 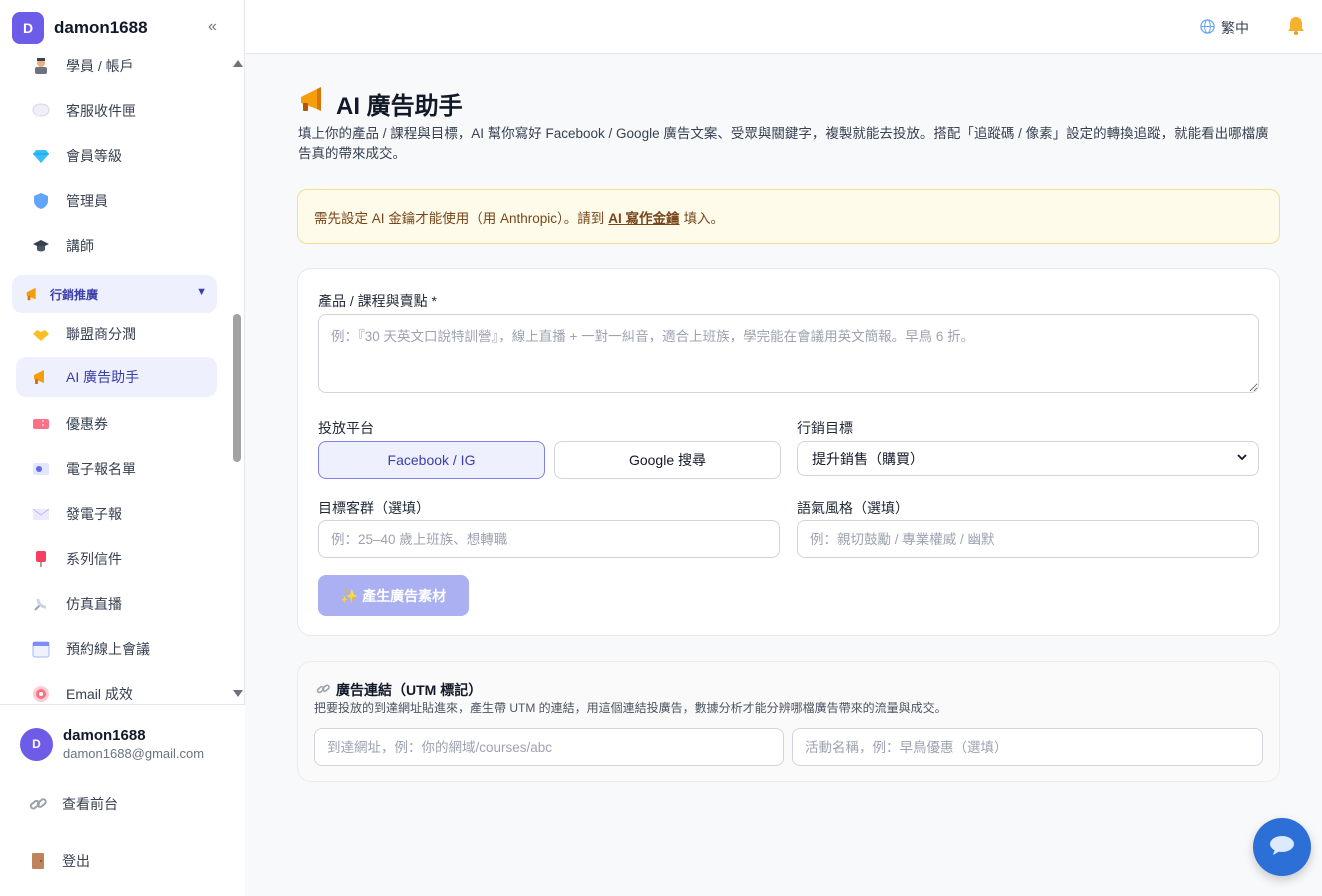 What do you see at coordinates (853, 508) in the screenshot?
I see `tone-label: 語氣風格（選填）` at bounding box center [853, 508].